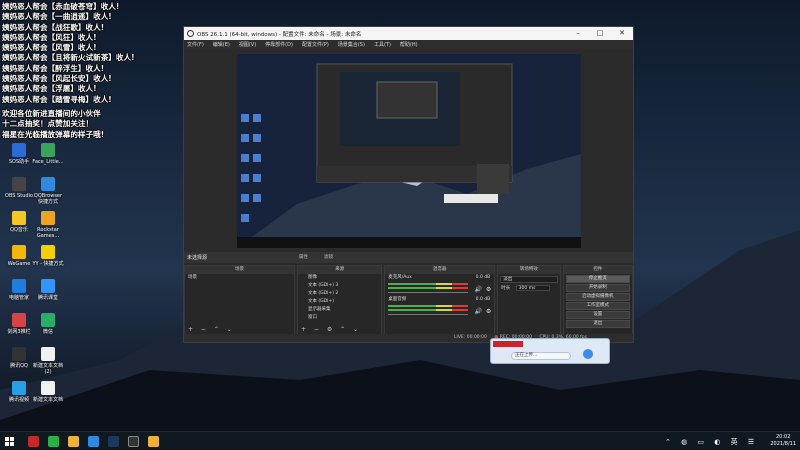  Describe the element at coordinates (532, 288) in the screenshot. I see `duration-input: 300 ms` at that location.